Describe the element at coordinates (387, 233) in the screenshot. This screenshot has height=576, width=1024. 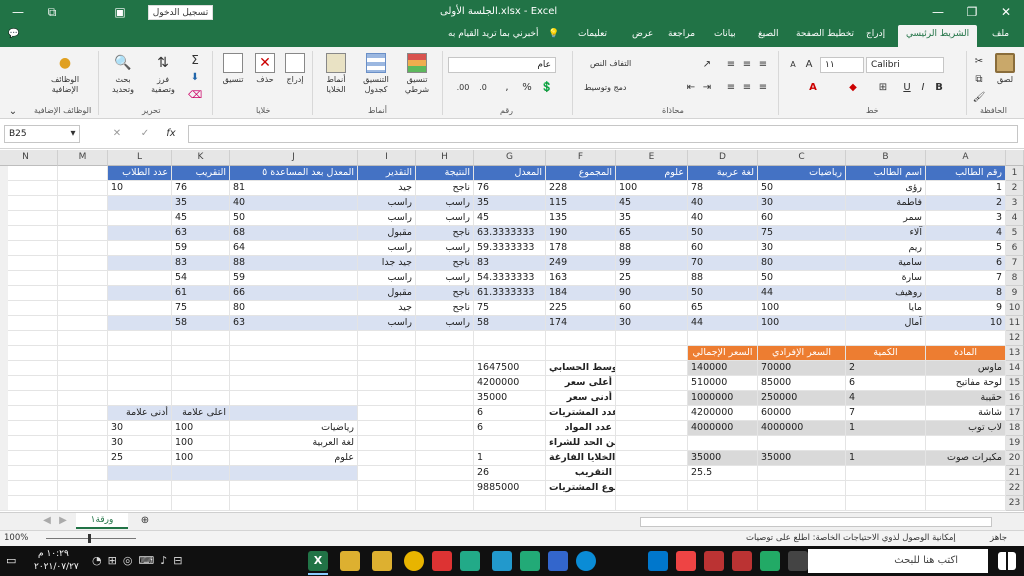
I see `table-cell: مقبول` at that location.